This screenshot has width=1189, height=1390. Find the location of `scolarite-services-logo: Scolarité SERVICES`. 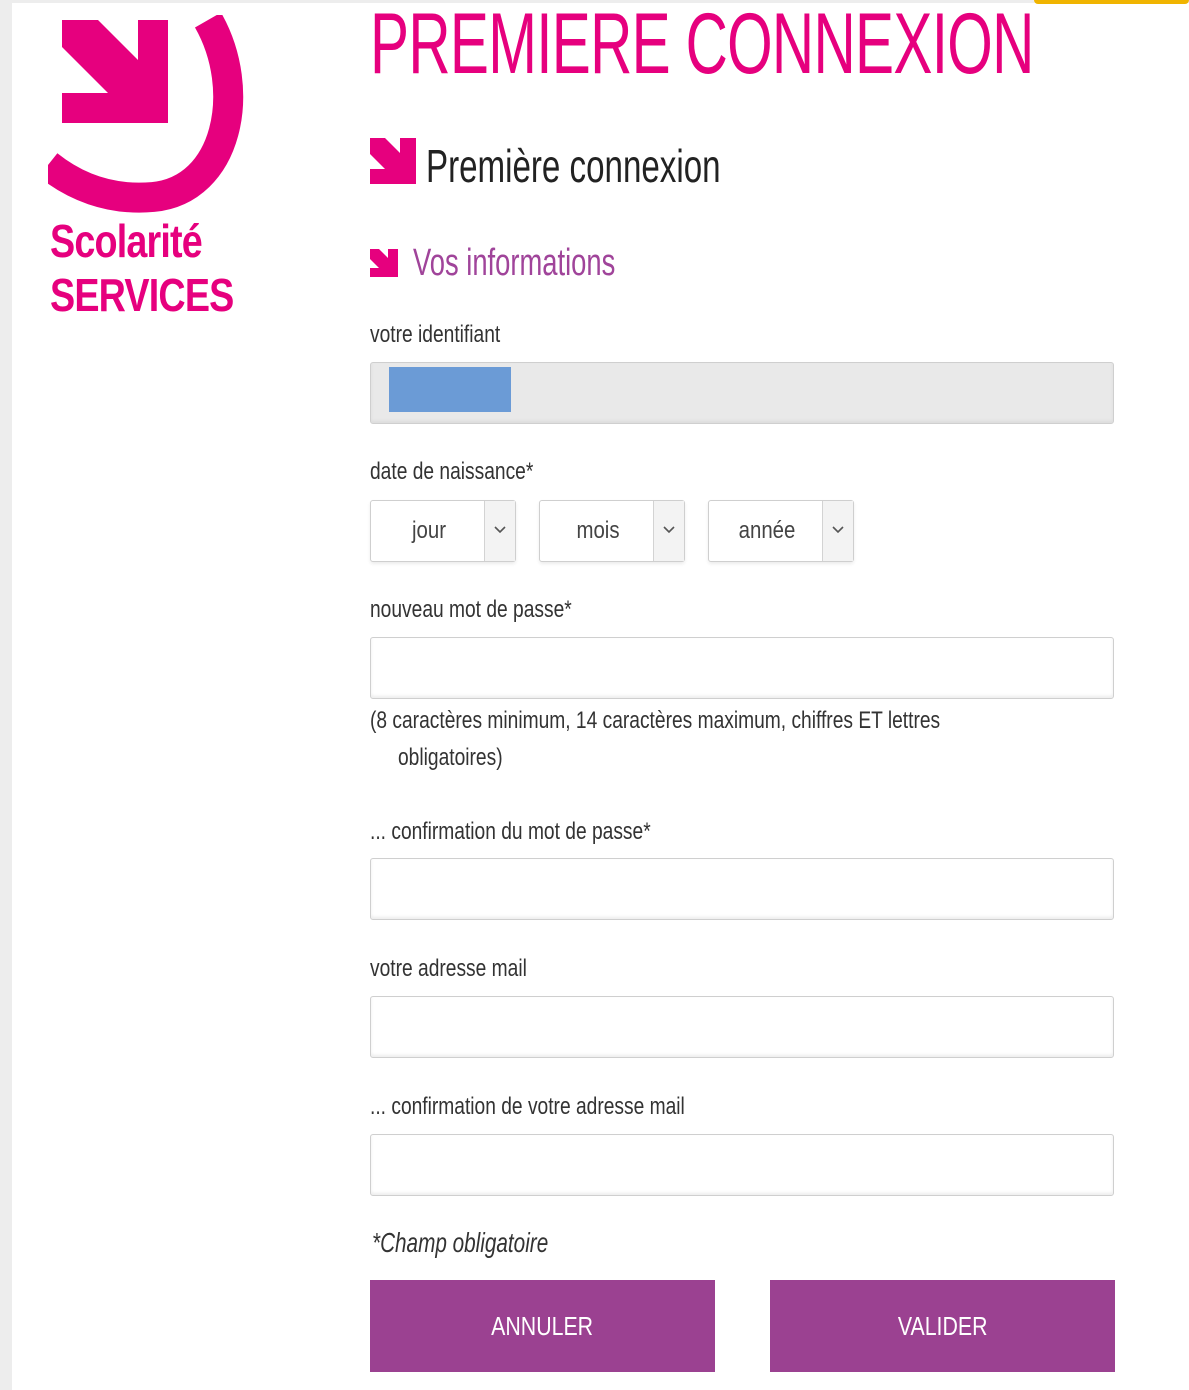

scolarite-services-logo: Scolarité SERVICES is located at coordinates (155, 168).